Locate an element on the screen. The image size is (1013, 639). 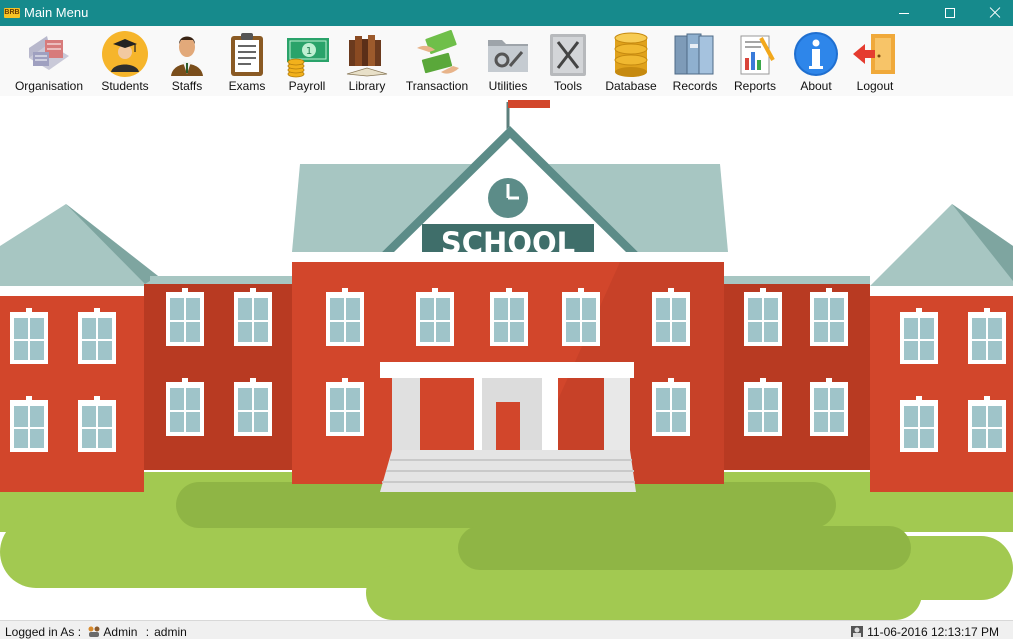
toolbar-label: Logout is located at coordinates (875, 86).